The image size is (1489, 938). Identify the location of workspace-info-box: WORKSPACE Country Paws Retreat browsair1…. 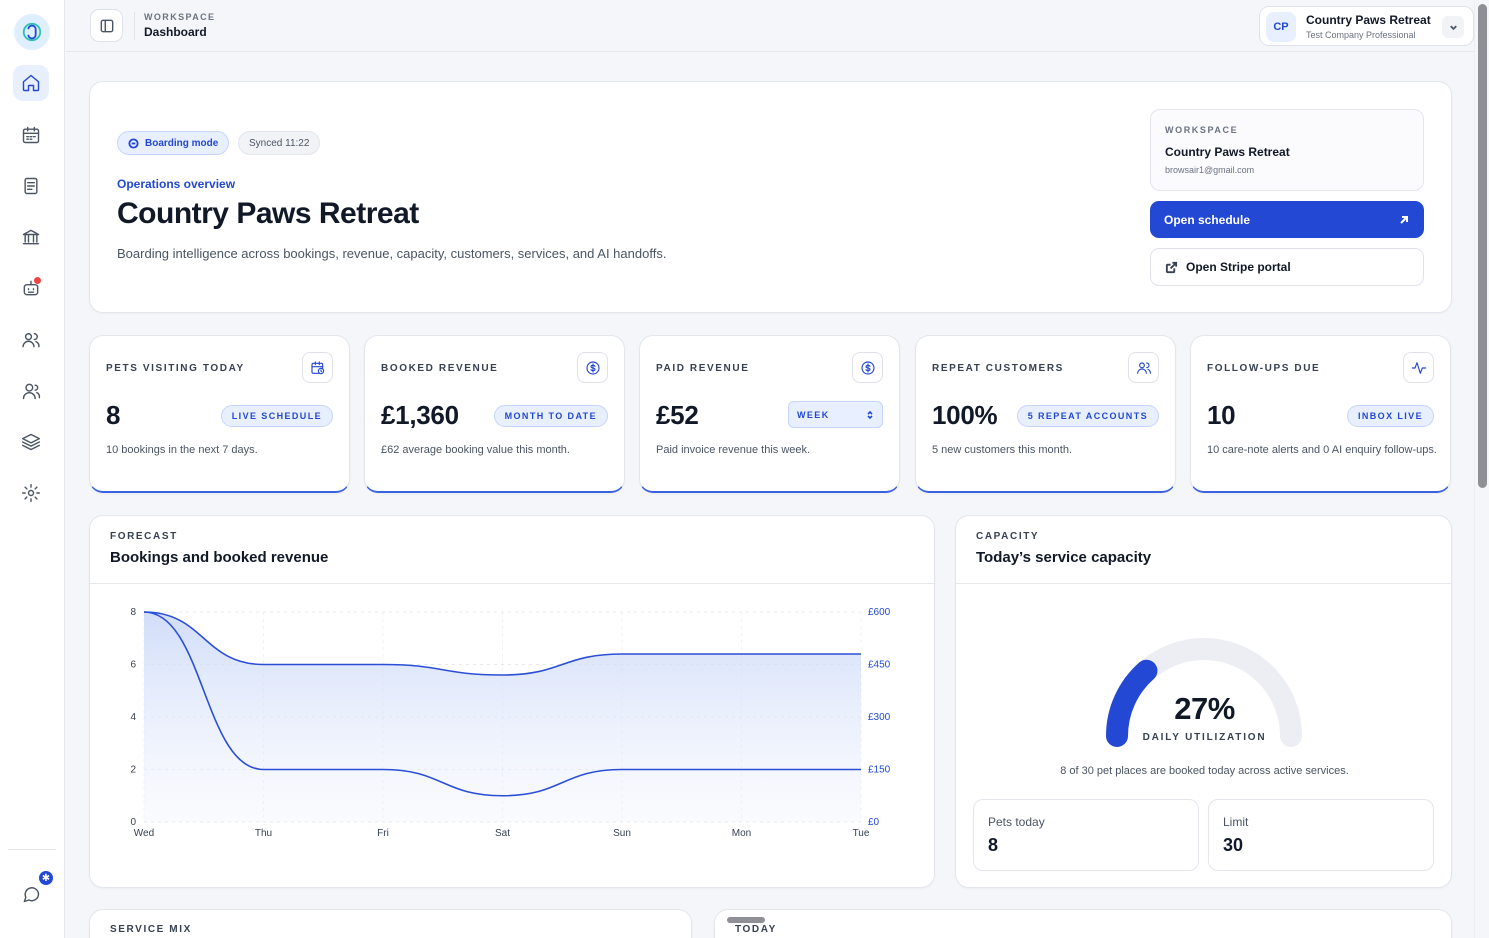
(1287, 150).